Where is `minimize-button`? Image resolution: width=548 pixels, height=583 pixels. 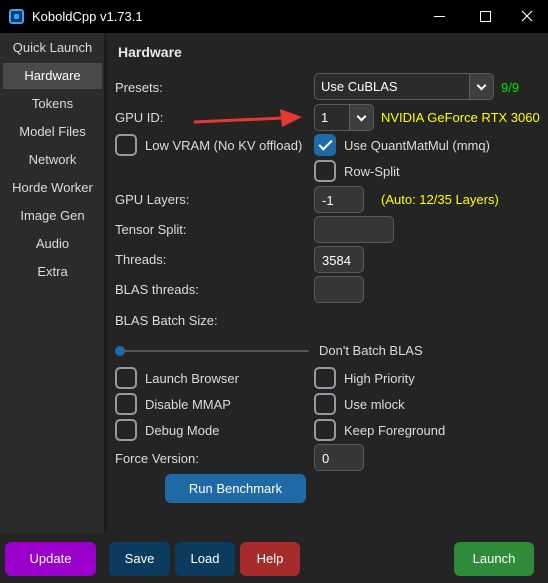
minimize-button is located at coordinates (440, 16).